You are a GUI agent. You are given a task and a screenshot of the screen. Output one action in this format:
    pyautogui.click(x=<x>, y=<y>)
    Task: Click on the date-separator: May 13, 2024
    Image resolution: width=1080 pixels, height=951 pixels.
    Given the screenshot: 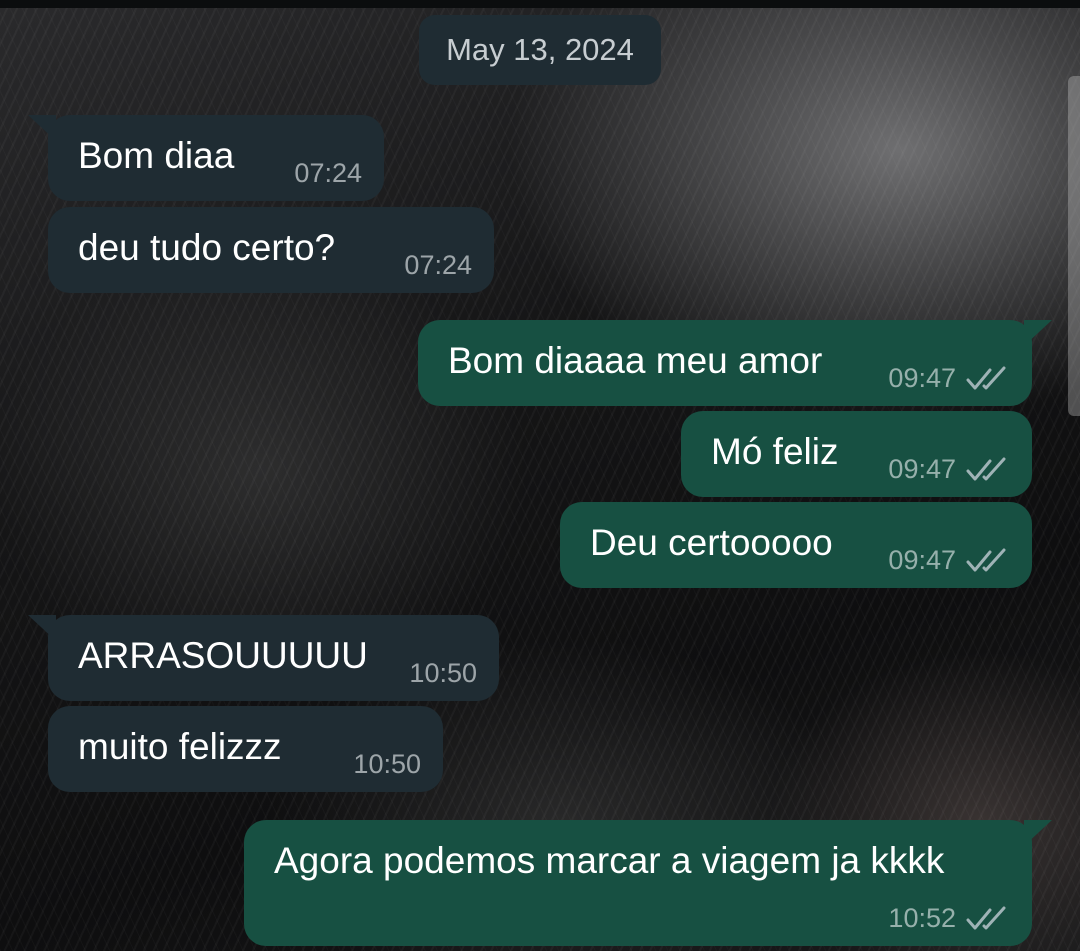 What is the action you would take?
    pyautogui.click(x=540, y=50)
    